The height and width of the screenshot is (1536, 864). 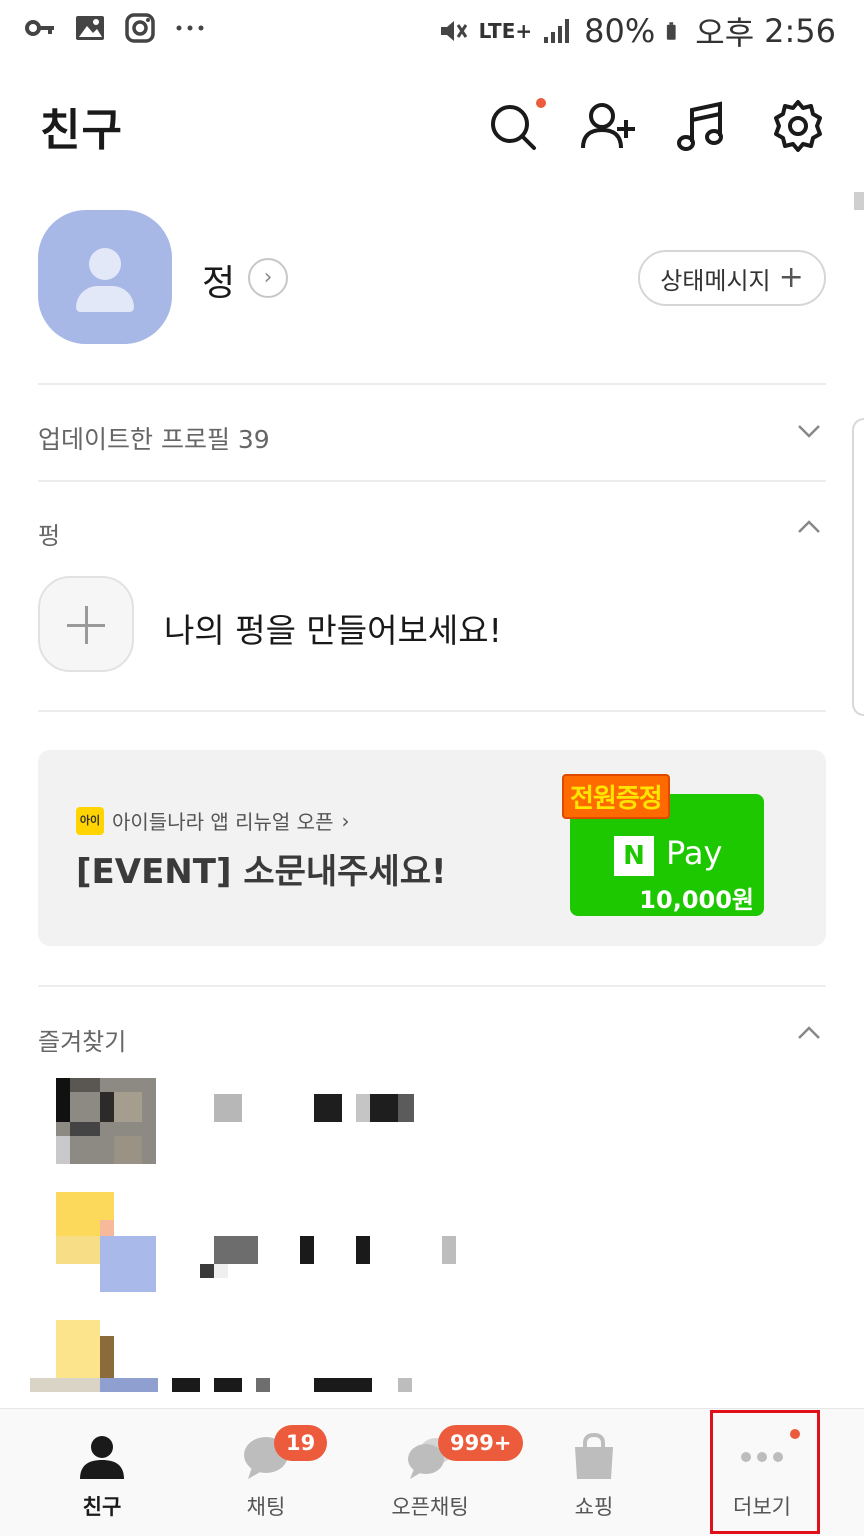 I want to click on pung-cta: 나의 펑을 만들어보세요!, so click(x=333, y=628).